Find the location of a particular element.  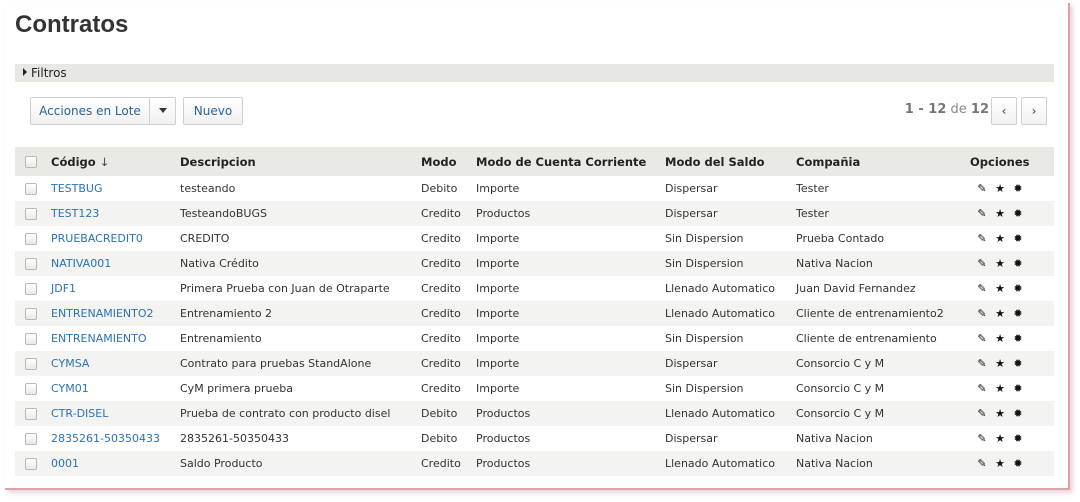

contract-code-link: TEST123 is located at coordinates (75, 213).